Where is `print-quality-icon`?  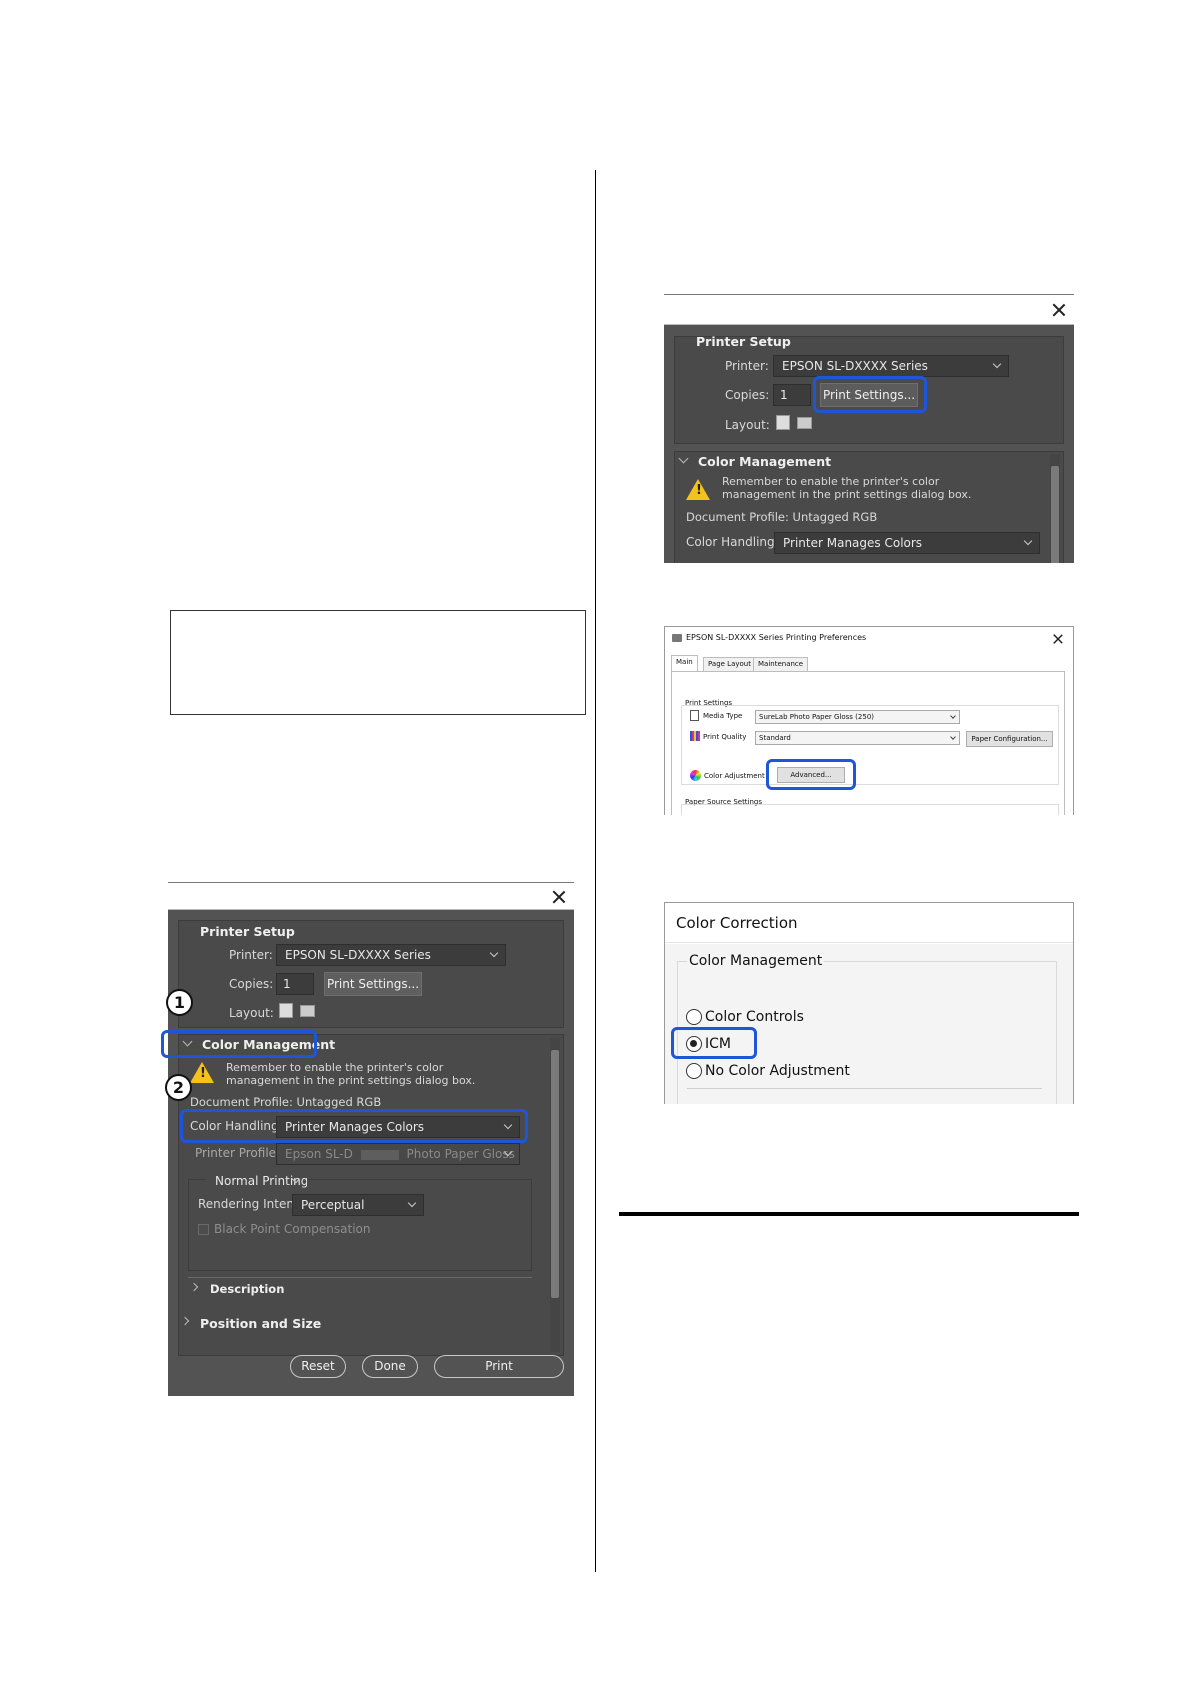
print-quality-icon is located at coordinates (695, 736).